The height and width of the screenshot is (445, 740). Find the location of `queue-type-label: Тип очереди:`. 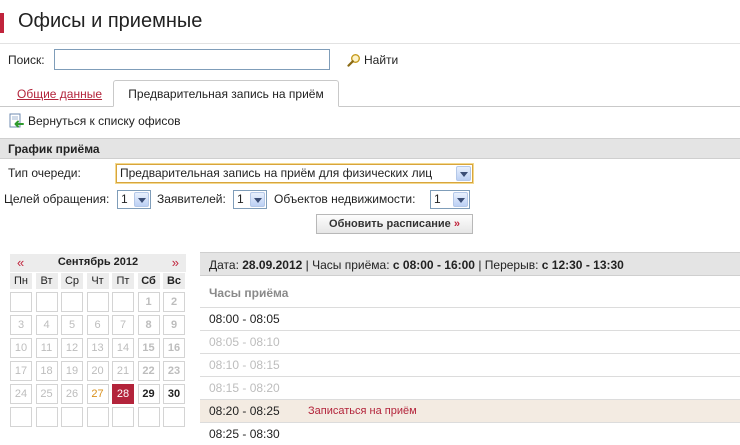

queue-type-label: Тип очереди: is located at coordinates (44, 173).